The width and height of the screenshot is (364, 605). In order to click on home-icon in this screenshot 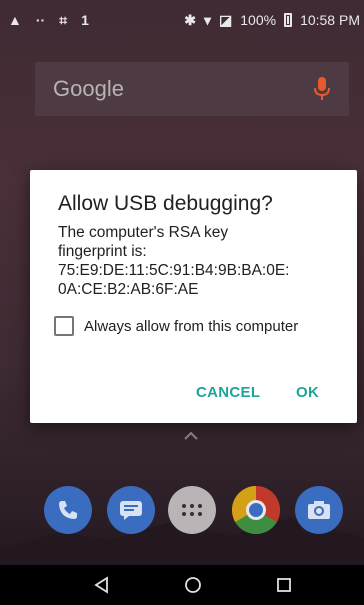, I will do `click(193, 585)`.